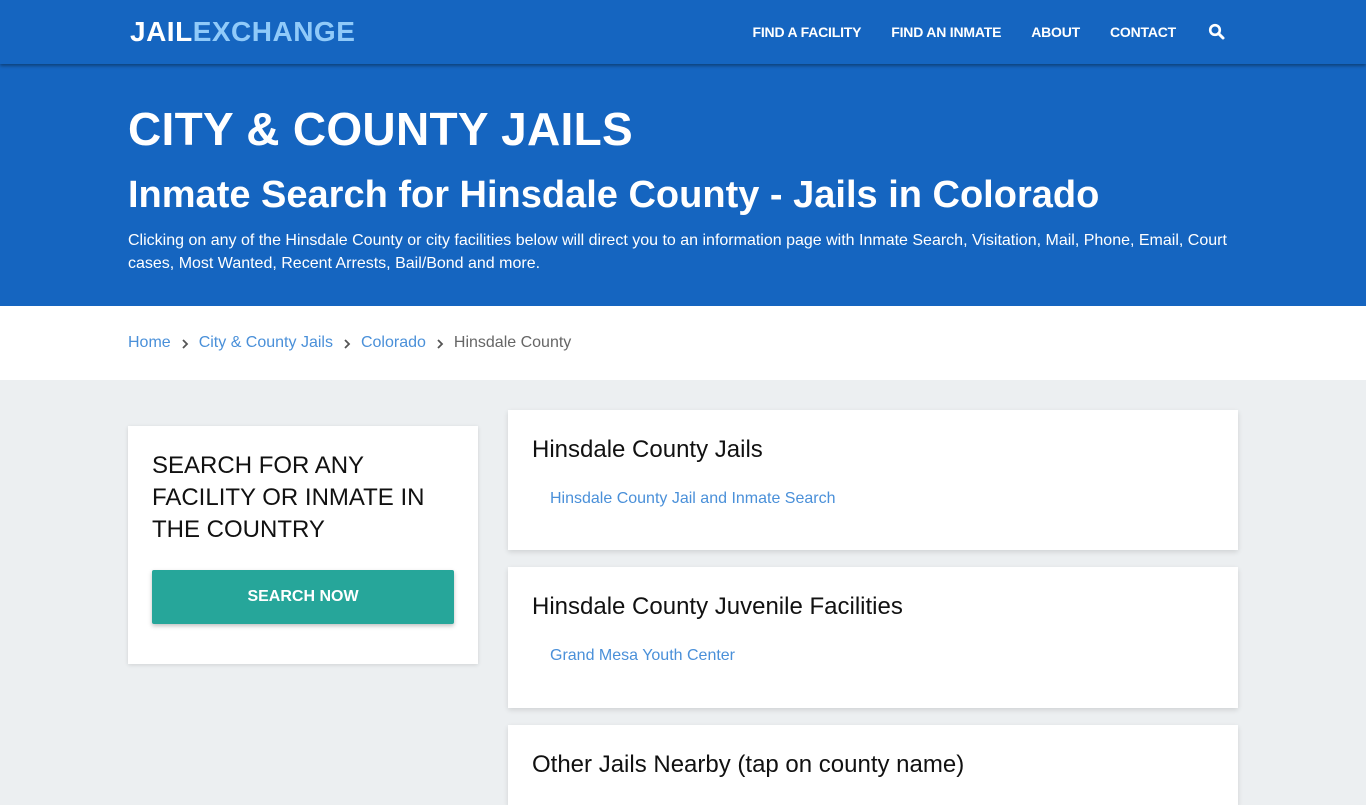 Image resolution: width=1366 pixels, height=805 pixels. What do you see at coordinates (161, 31) in the screenshot?
I see `logo-jail: JAIL` at bounding box center [161, 31].